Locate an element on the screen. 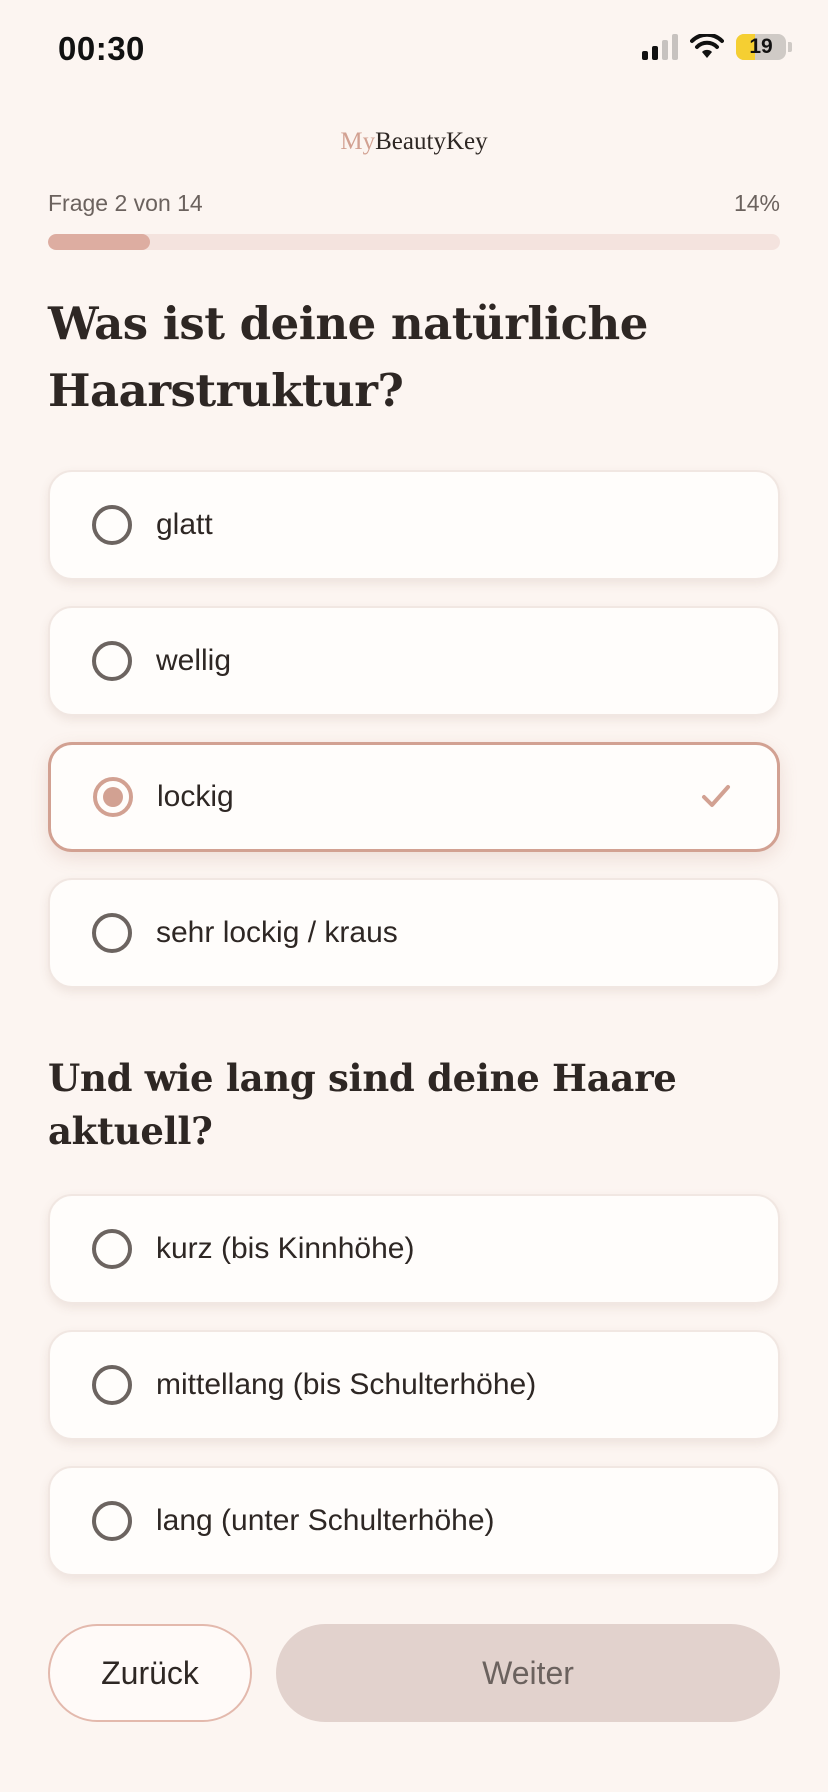 The width and height of the screenshot is (828, 1792). option-glatt: glatt is located at coordinates (414, 525).